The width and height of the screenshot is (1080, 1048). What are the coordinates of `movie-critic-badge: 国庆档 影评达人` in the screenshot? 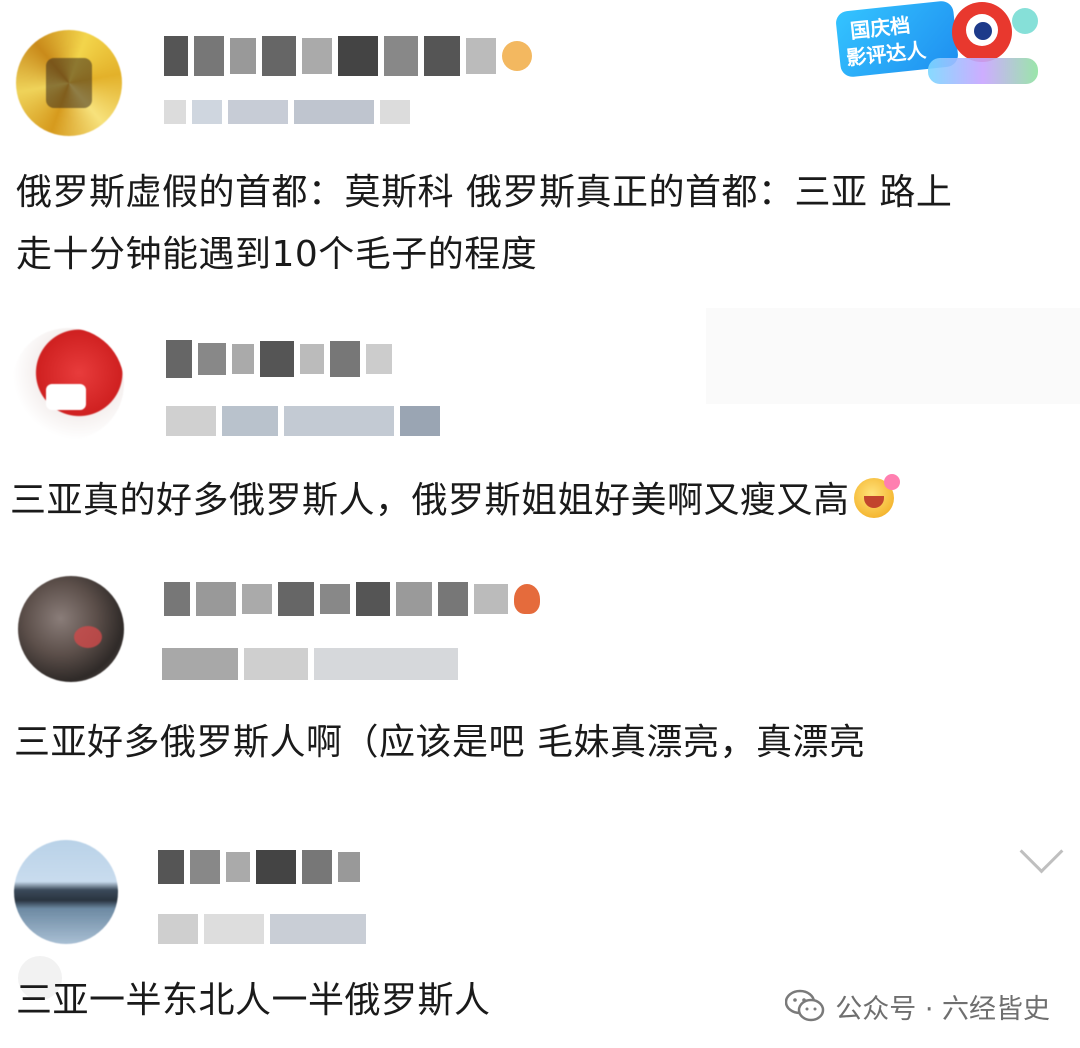 It's located at (942, 45).